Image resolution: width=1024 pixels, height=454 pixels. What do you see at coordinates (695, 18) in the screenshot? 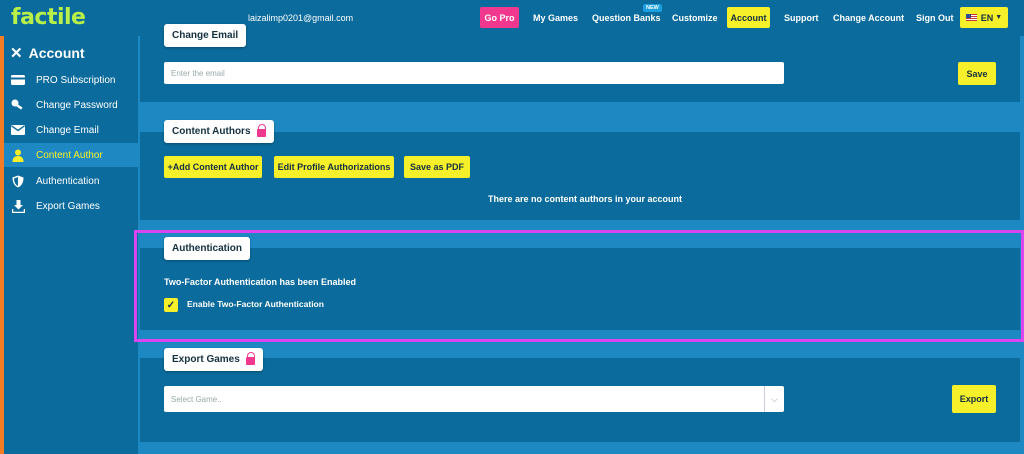
I see `nav-customize: Customize` at bounding box center [695, 18].